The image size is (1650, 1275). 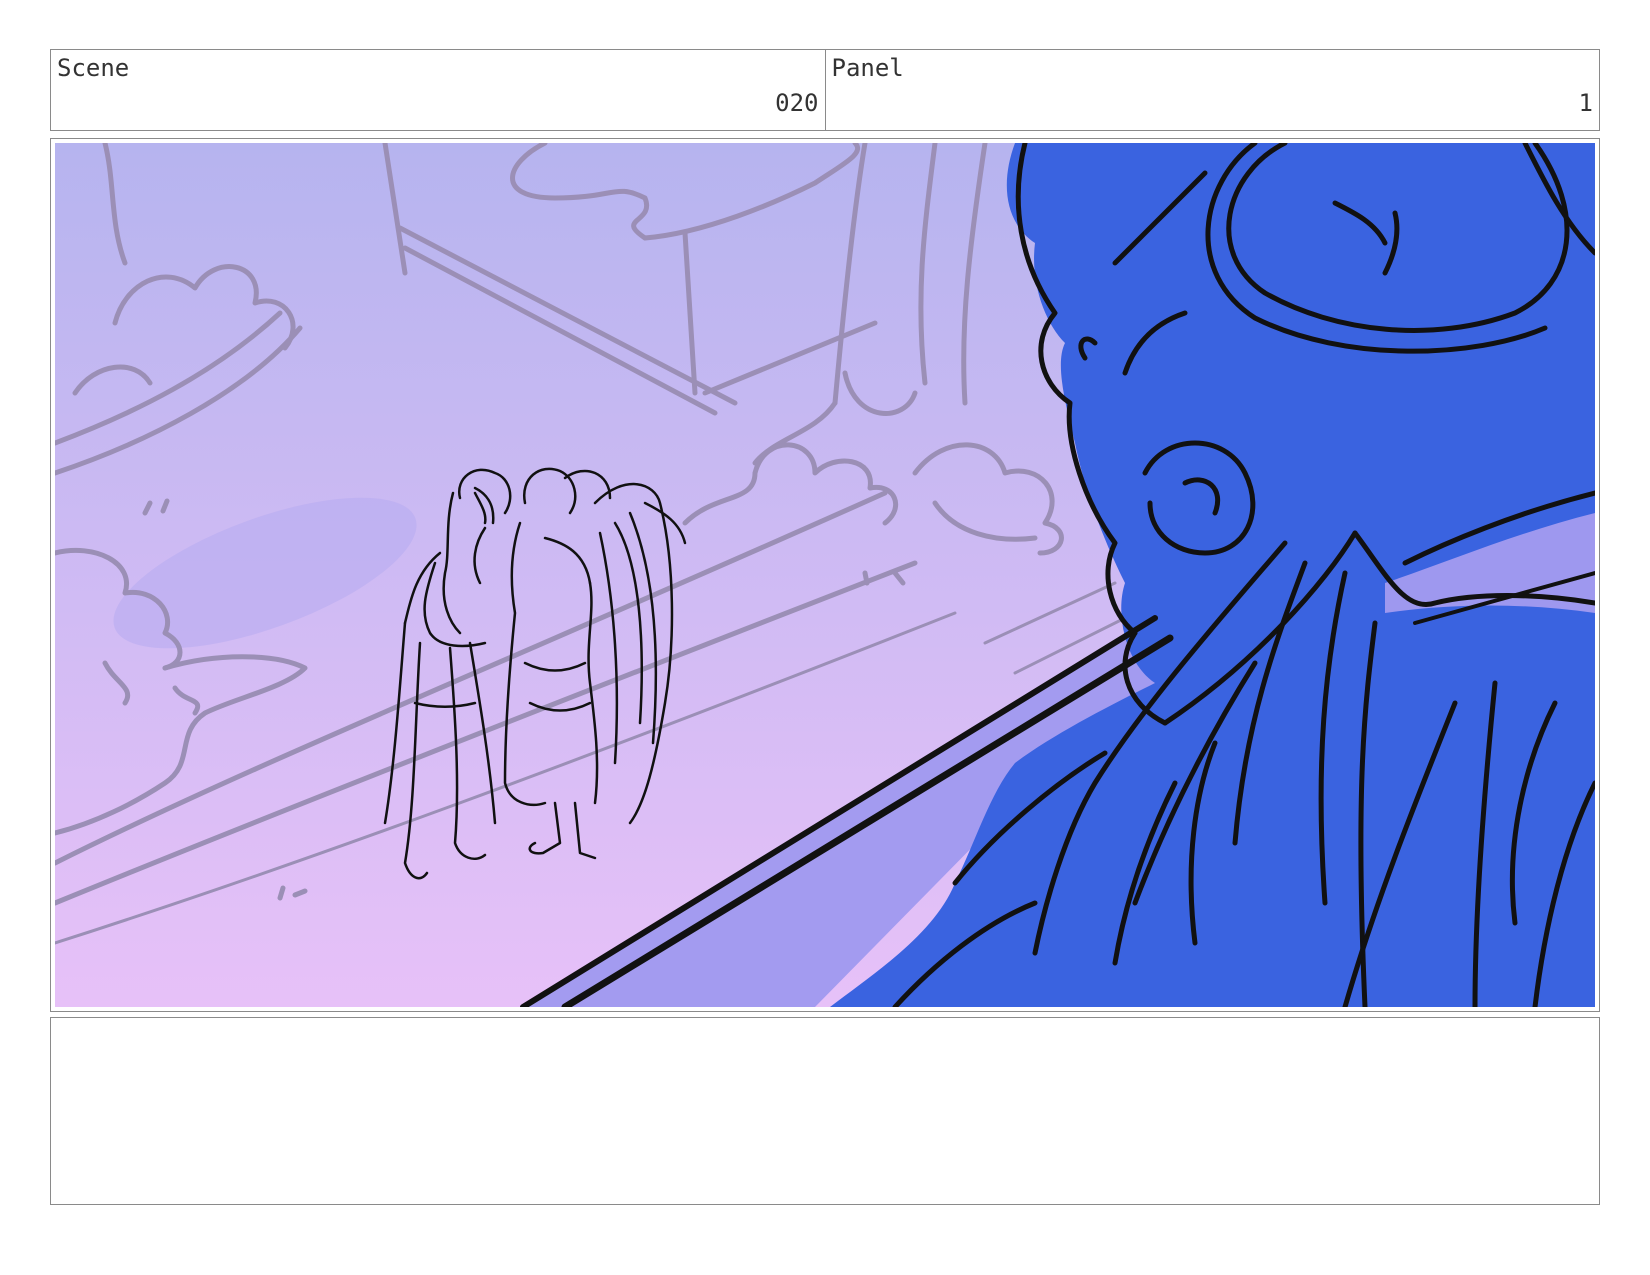 I want to click on panel-number: 1, so click(x=1585, y=103).